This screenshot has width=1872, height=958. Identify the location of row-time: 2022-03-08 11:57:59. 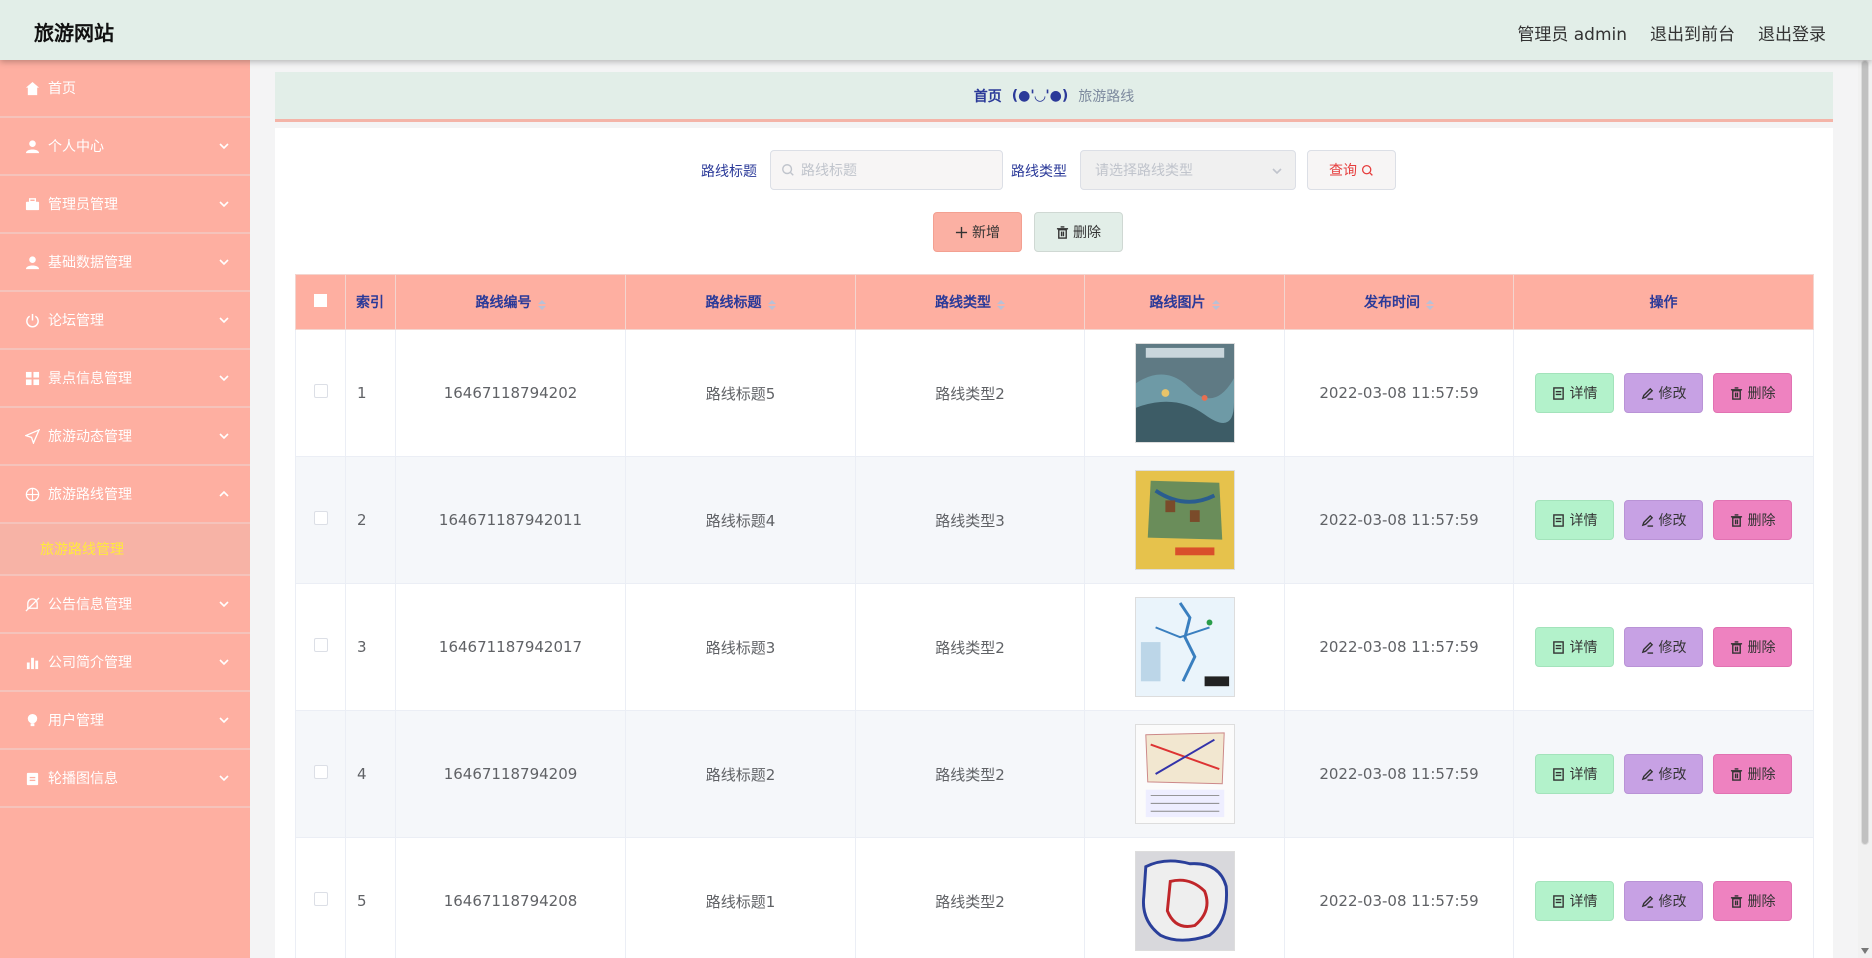
(1399, 520).